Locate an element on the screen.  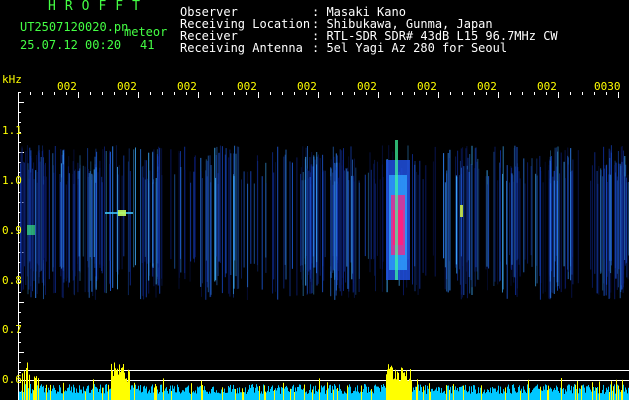
y-tick-label: 0.9 is located at coordinates (12, 230).